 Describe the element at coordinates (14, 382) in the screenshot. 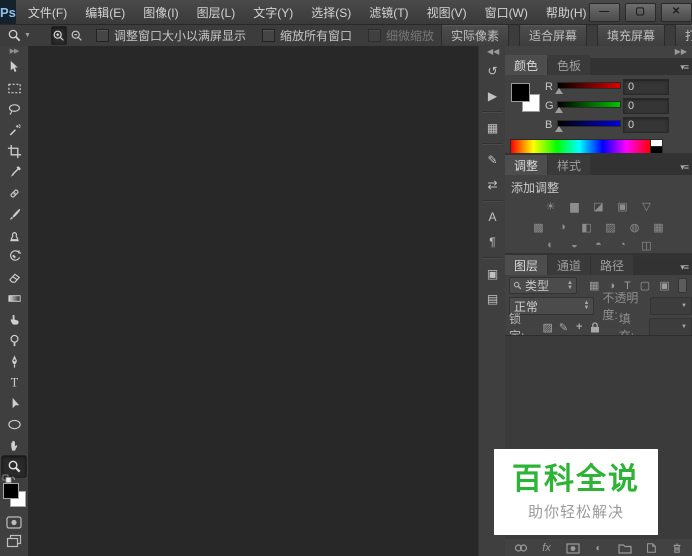

I see `tool-type: T` at that location.